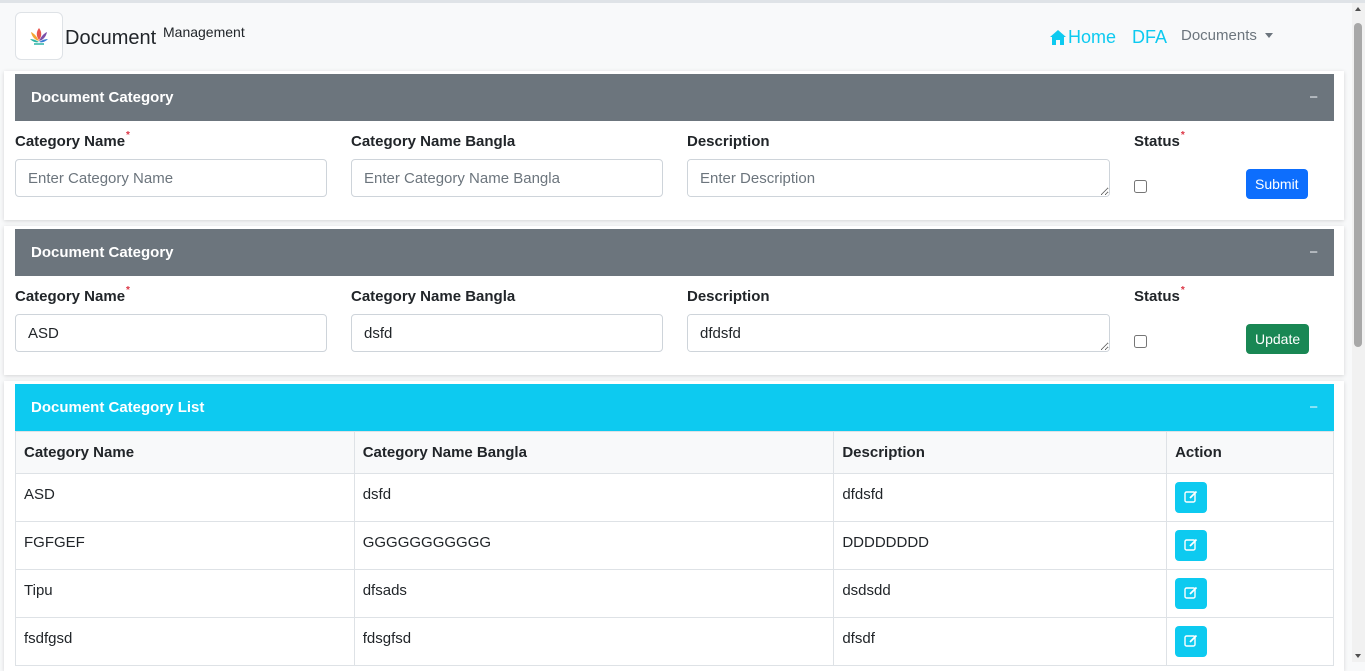 The image size is (1365, 671). I want to click on nav-documents-dropdown: Documents, so click(1227, 35).